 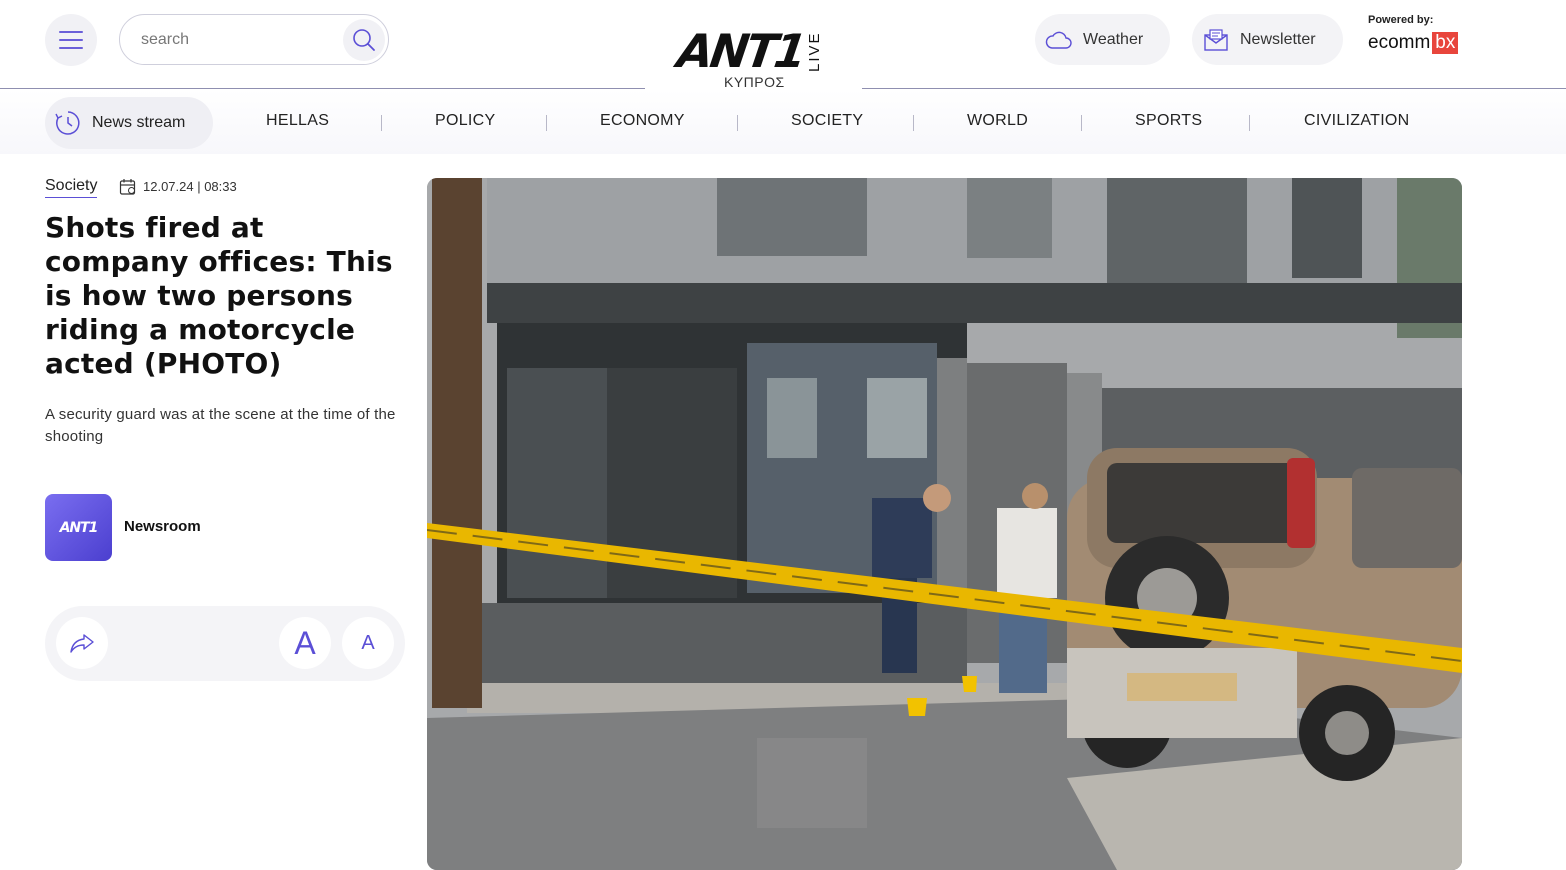 I want to click on weather-button: Weather, so click(x=1102, y=39).